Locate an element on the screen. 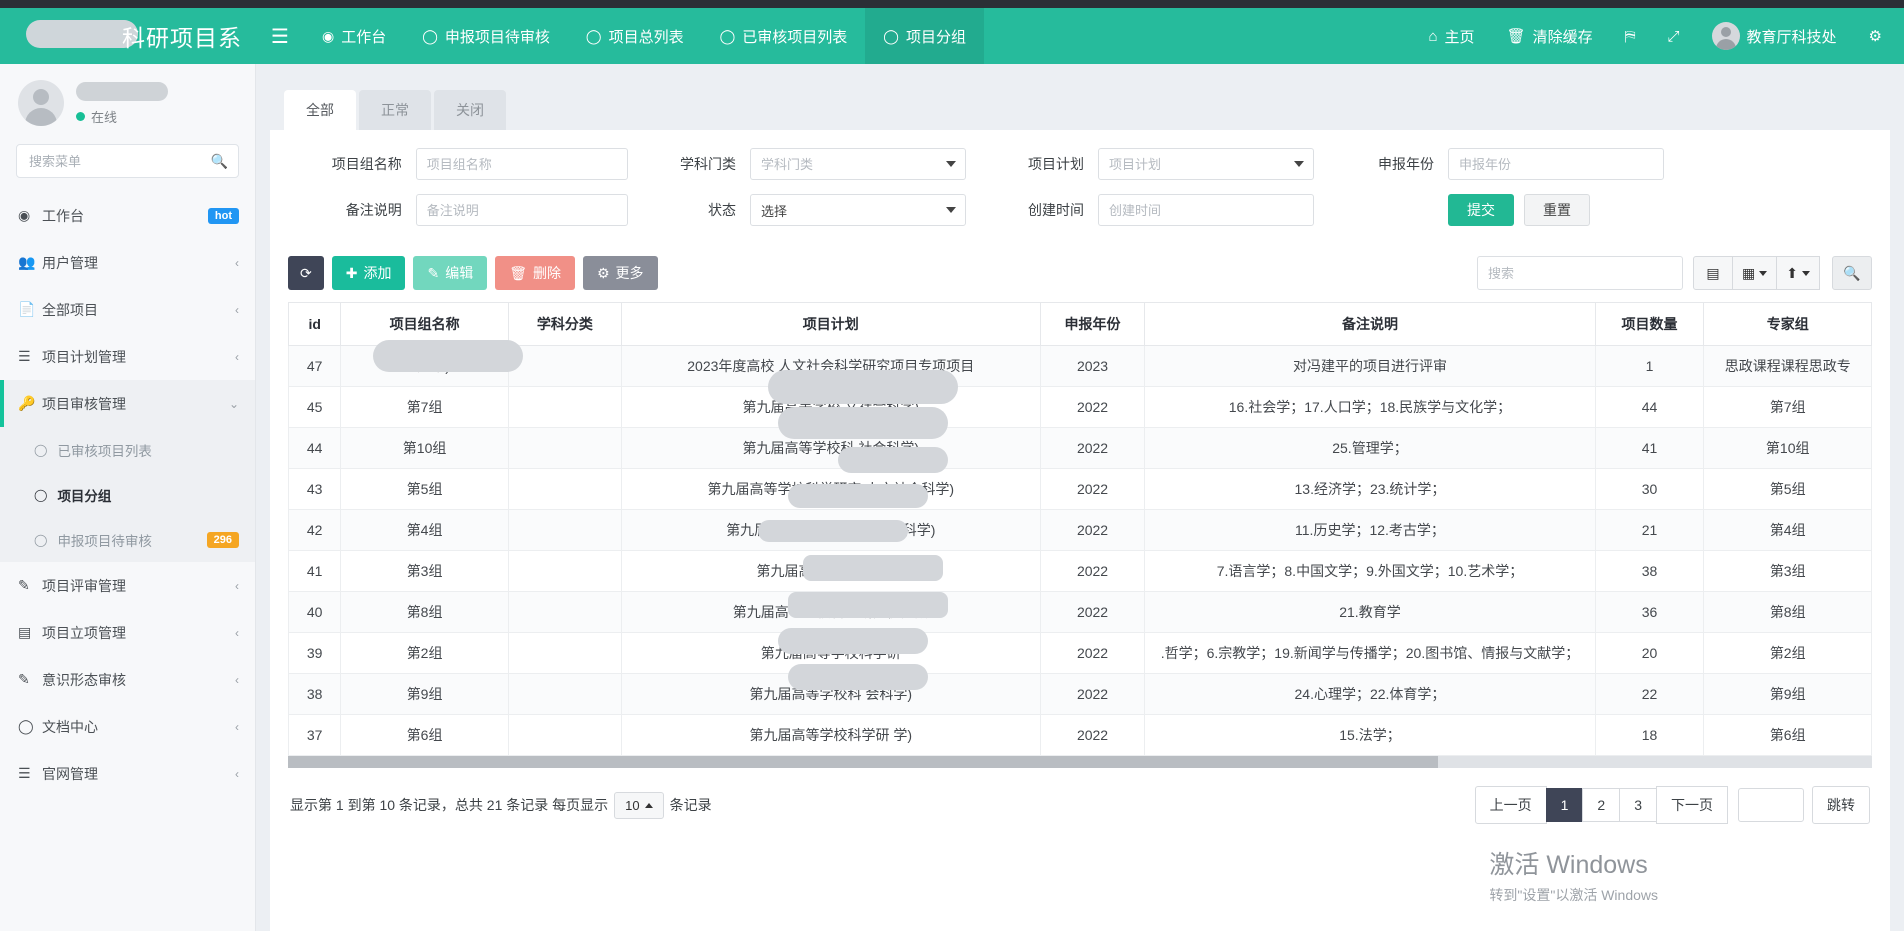 The width and height of the screenshot is (1904, 931). delete-label: 删除 is located at coordinates (546, 273).